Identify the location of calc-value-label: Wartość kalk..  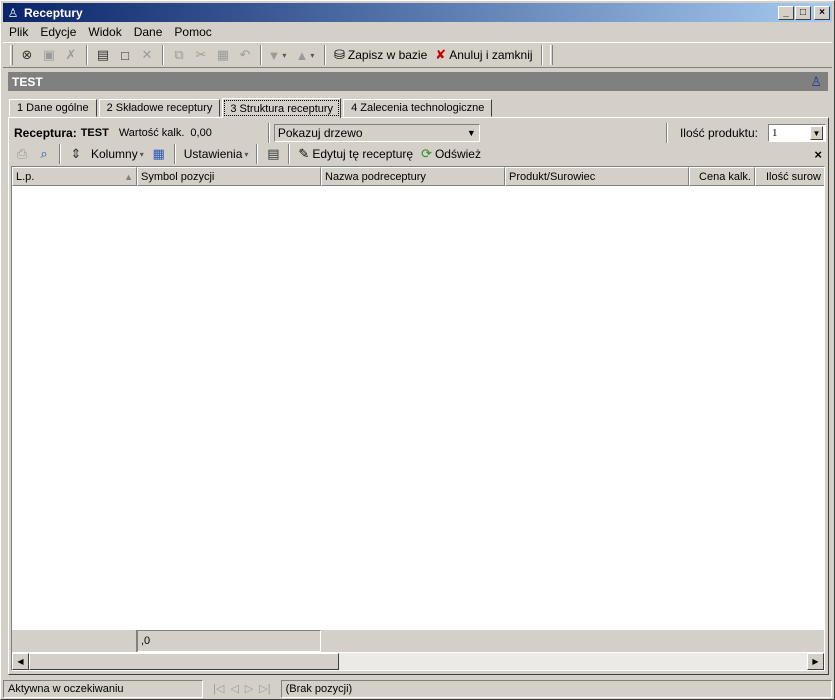
(151, 133).